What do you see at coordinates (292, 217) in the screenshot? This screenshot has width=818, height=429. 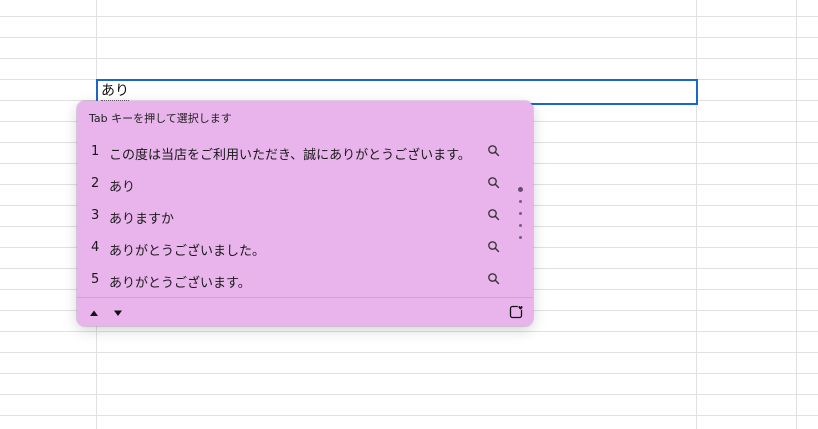 I see `candidate-item-3: 3 ありますか` at bounding box center [292, 217].